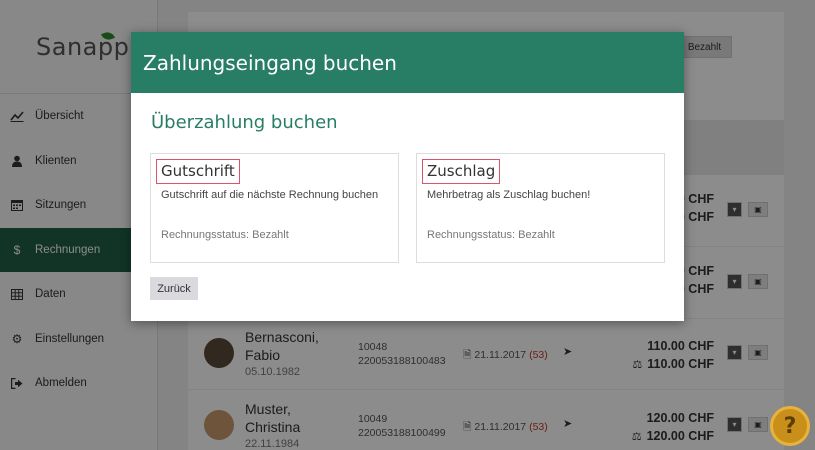  Describe the element at coordinates (509, 195) in the screenshot. I see `option-description: Mehrbetrag als Zuschlag buchen!` at that location.